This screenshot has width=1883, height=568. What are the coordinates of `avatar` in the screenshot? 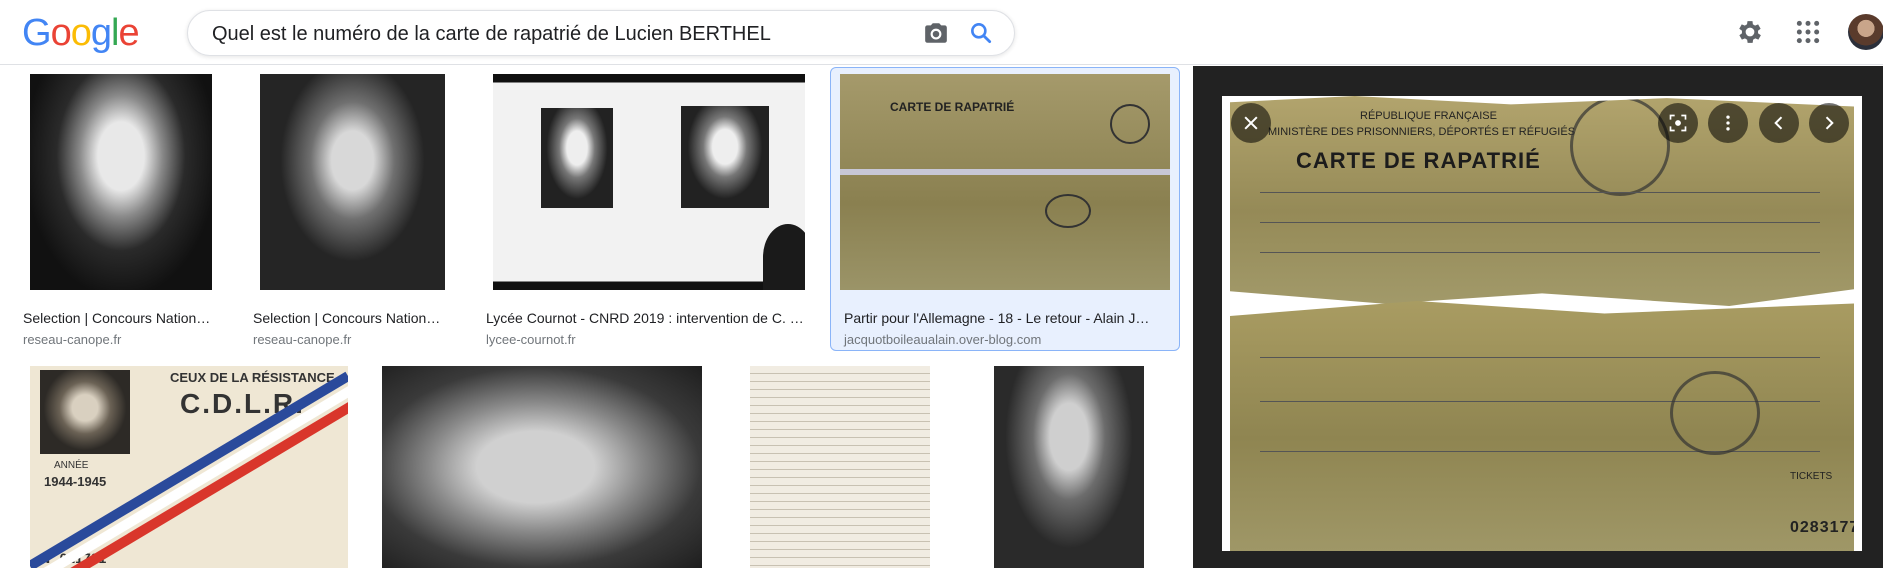 It's located at (1865, 32).